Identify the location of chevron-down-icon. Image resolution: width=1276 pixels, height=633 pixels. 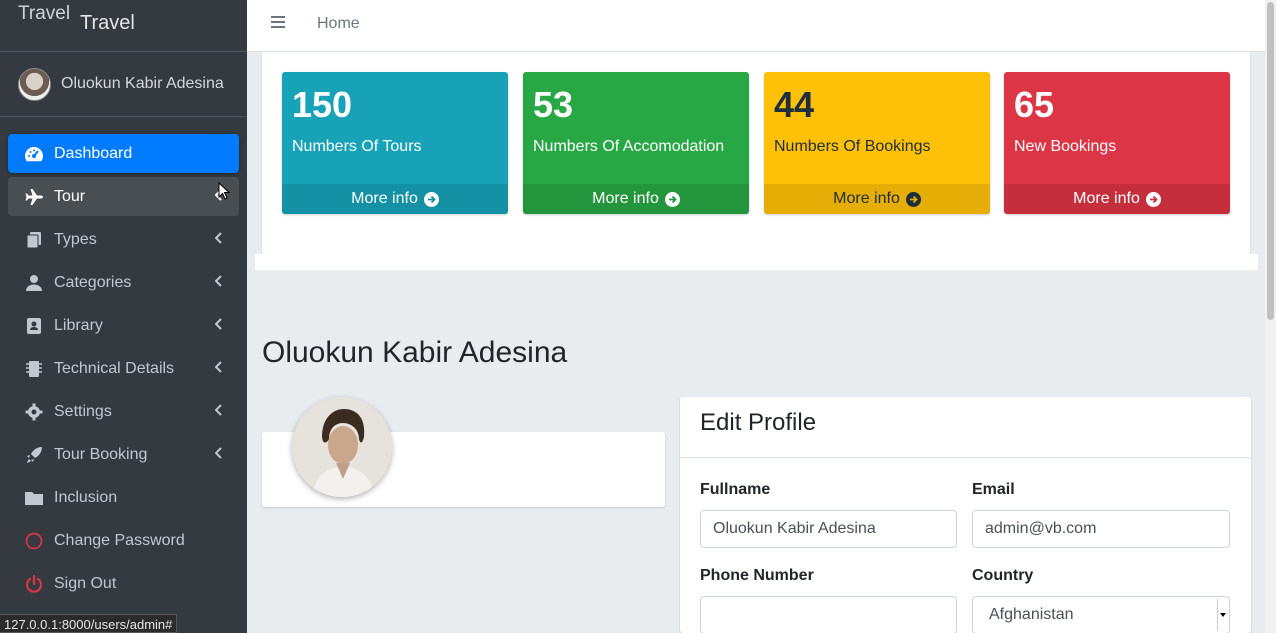
(1222, 615).